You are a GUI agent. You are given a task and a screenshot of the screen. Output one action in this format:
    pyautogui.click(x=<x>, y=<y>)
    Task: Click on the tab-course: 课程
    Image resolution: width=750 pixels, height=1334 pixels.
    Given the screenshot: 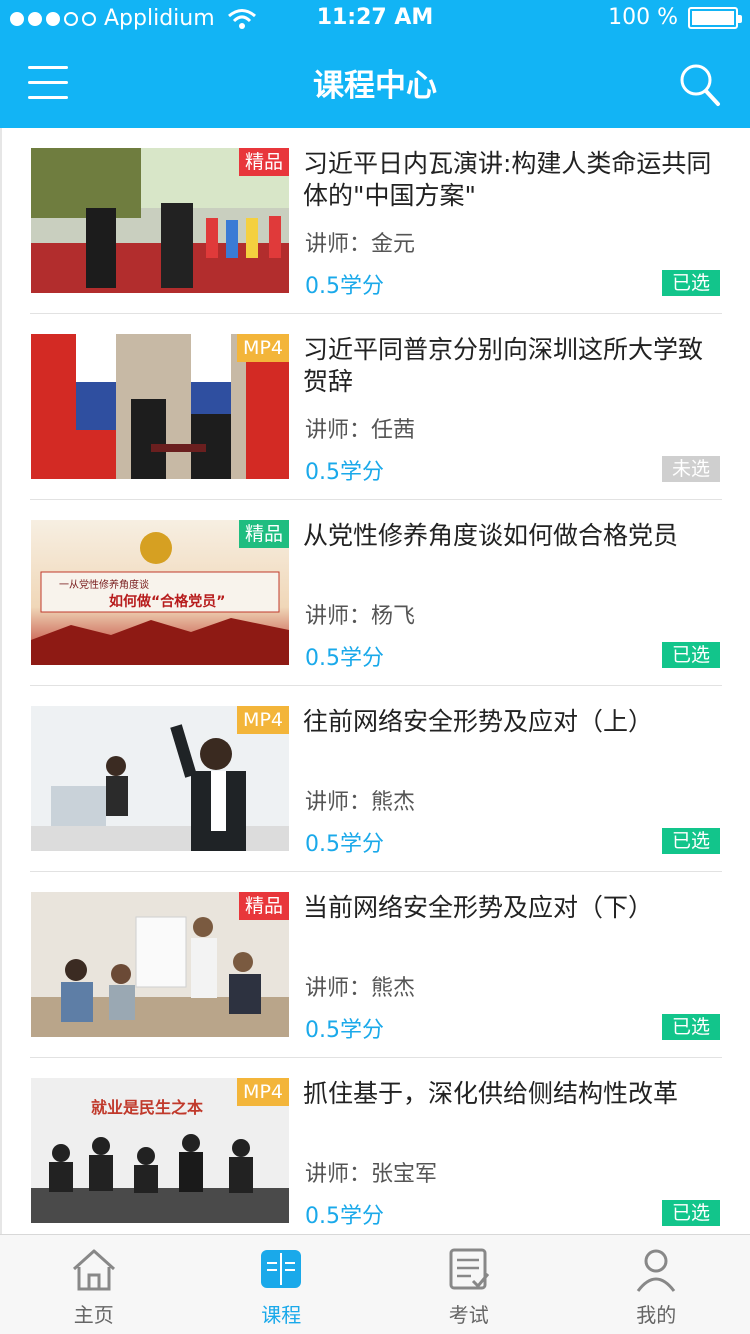 What is the action you would take?
    pyautogui.click(x=282, y=1284)
    